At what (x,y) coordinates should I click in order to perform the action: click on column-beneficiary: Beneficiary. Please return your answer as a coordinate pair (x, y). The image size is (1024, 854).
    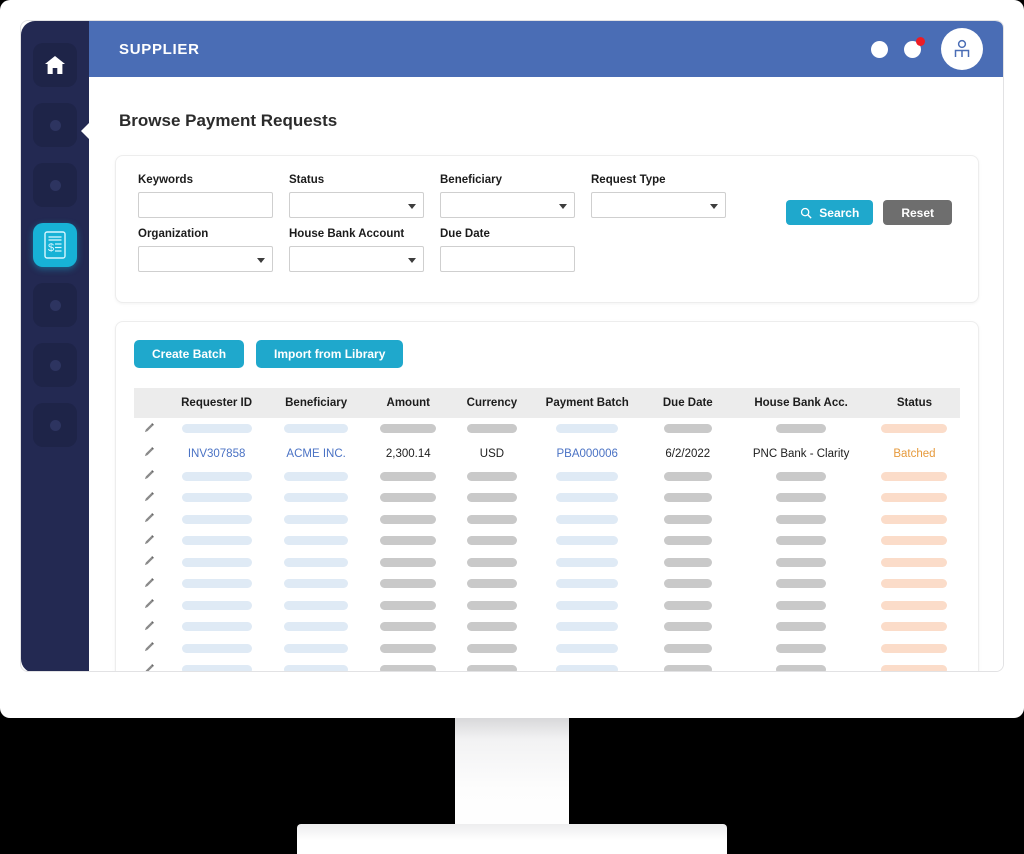
    Looking at the image, I should click on (315, 403).